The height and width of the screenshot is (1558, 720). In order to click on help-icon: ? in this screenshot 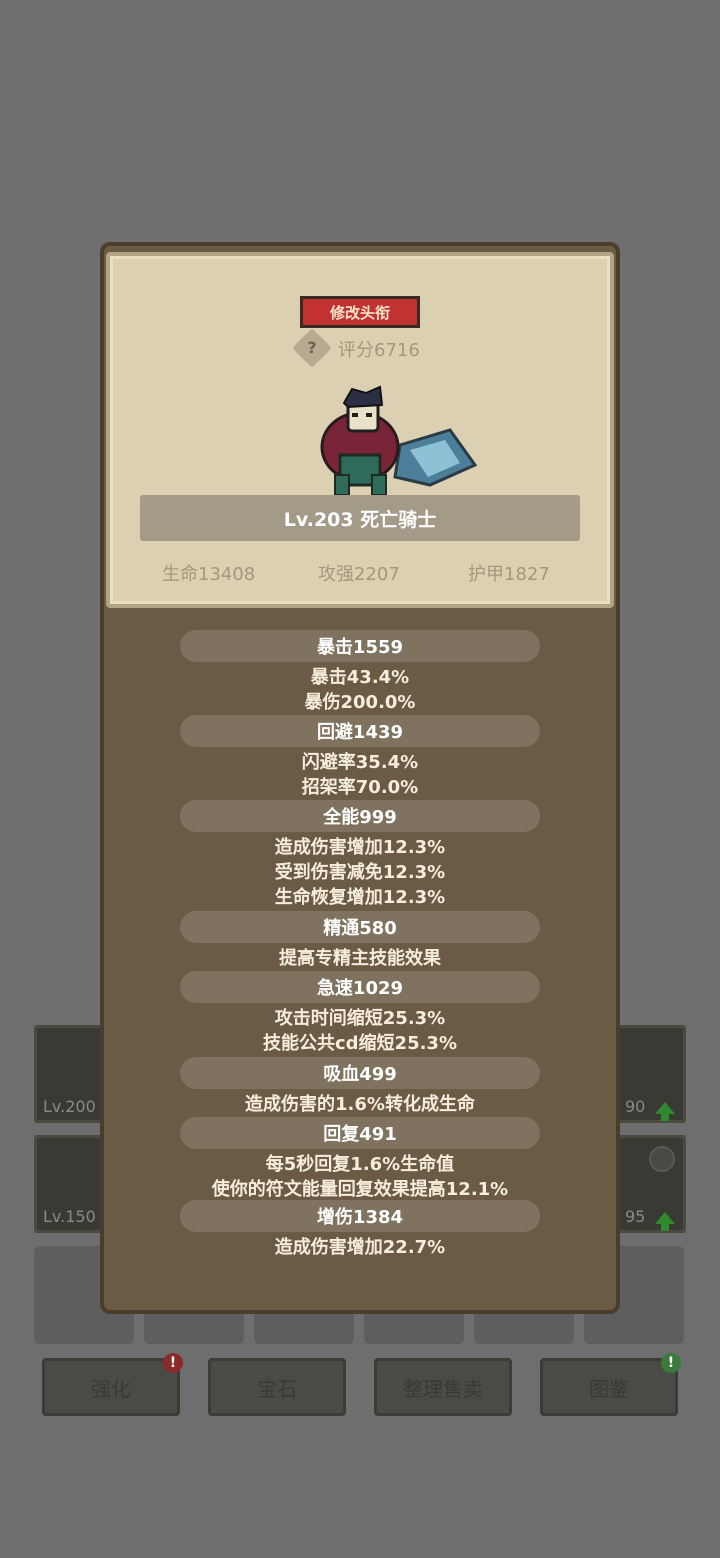, I will do `click(312, 348)`.